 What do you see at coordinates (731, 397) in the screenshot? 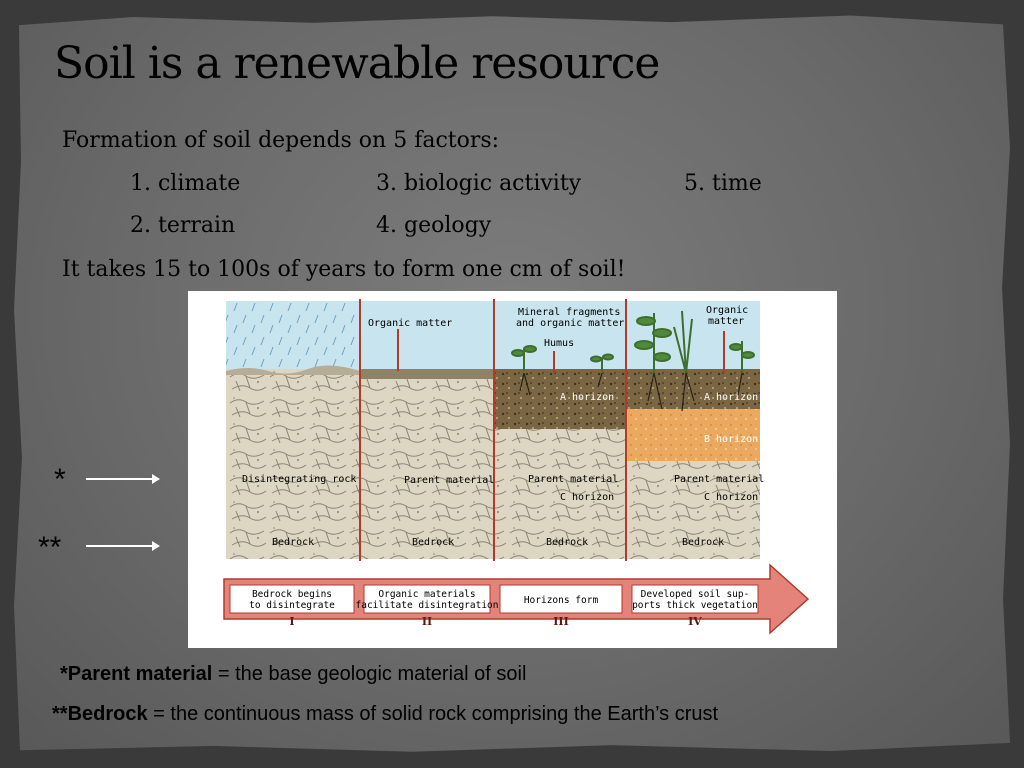
I see `stage-4-a-horizon-label: A horizon` at bounding box center [731, 397].